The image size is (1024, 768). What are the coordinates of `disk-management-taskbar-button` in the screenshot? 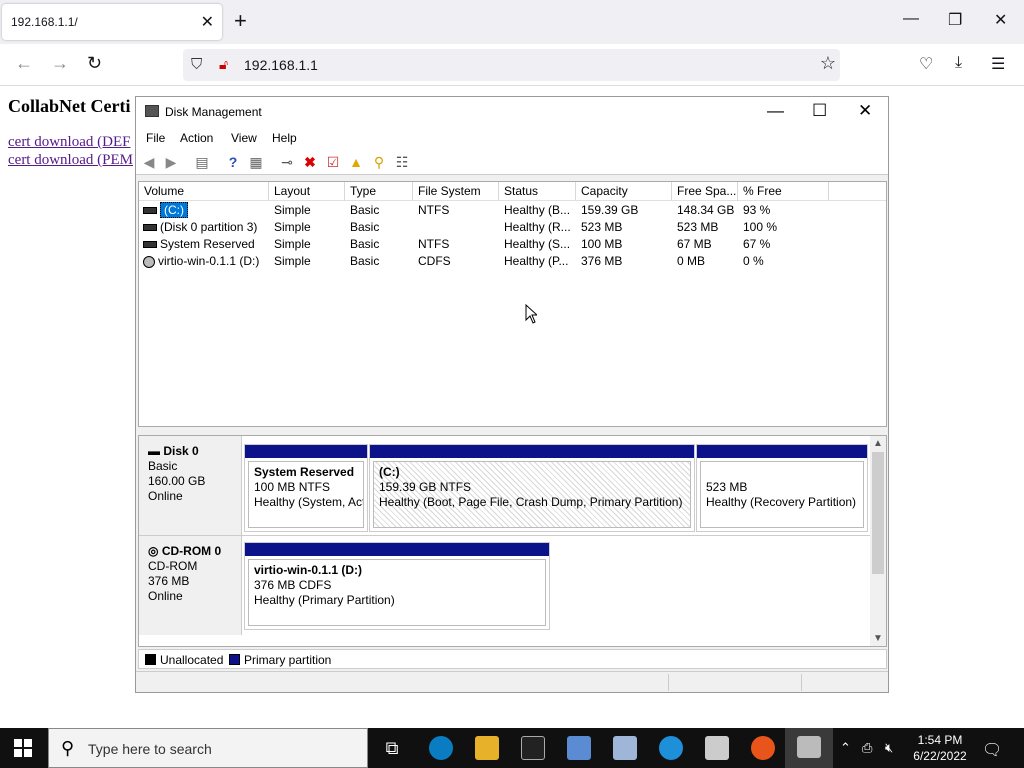 It's located at (809, 748).